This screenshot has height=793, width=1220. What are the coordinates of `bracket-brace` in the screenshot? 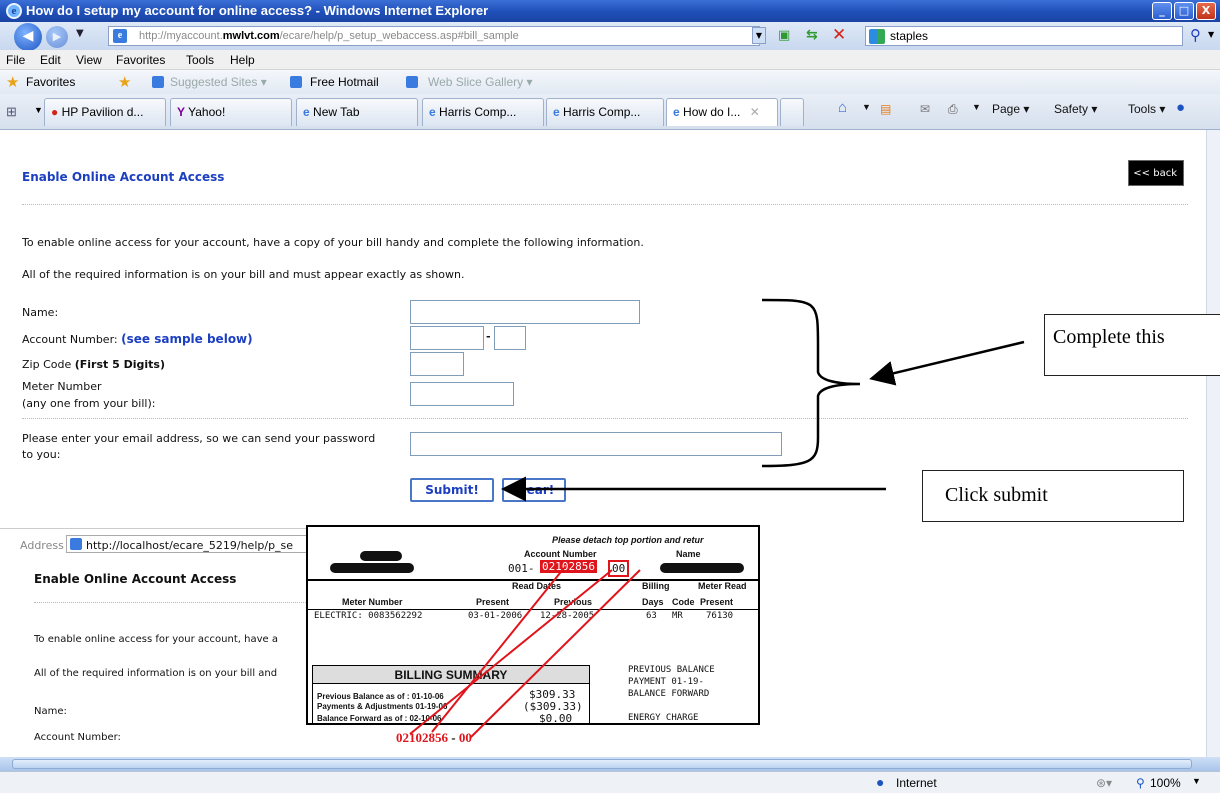 It's located at (811, 383).